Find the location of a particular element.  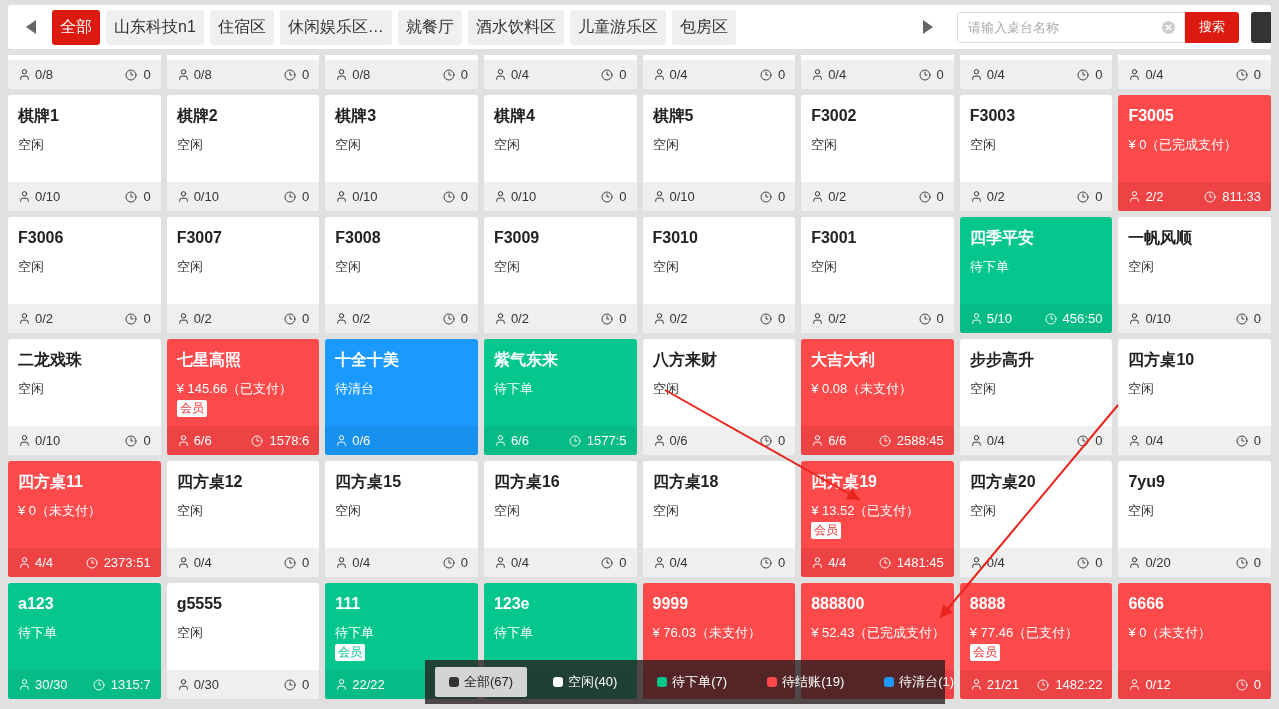

table-card: 8888 ¥ 77.46（已支付） 会员 21/21 1482:22 is located at coordinates (1036, 641).